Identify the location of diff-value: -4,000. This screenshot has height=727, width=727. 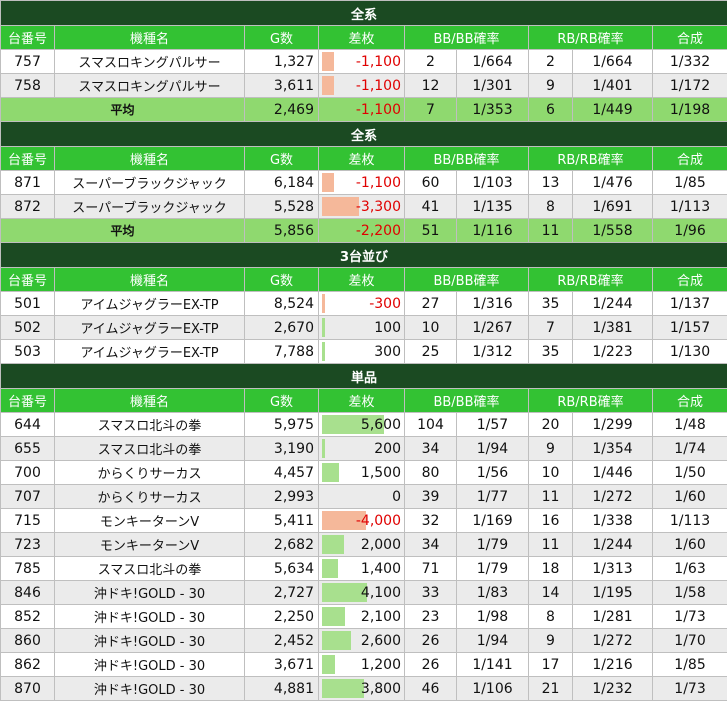
(378, 520).